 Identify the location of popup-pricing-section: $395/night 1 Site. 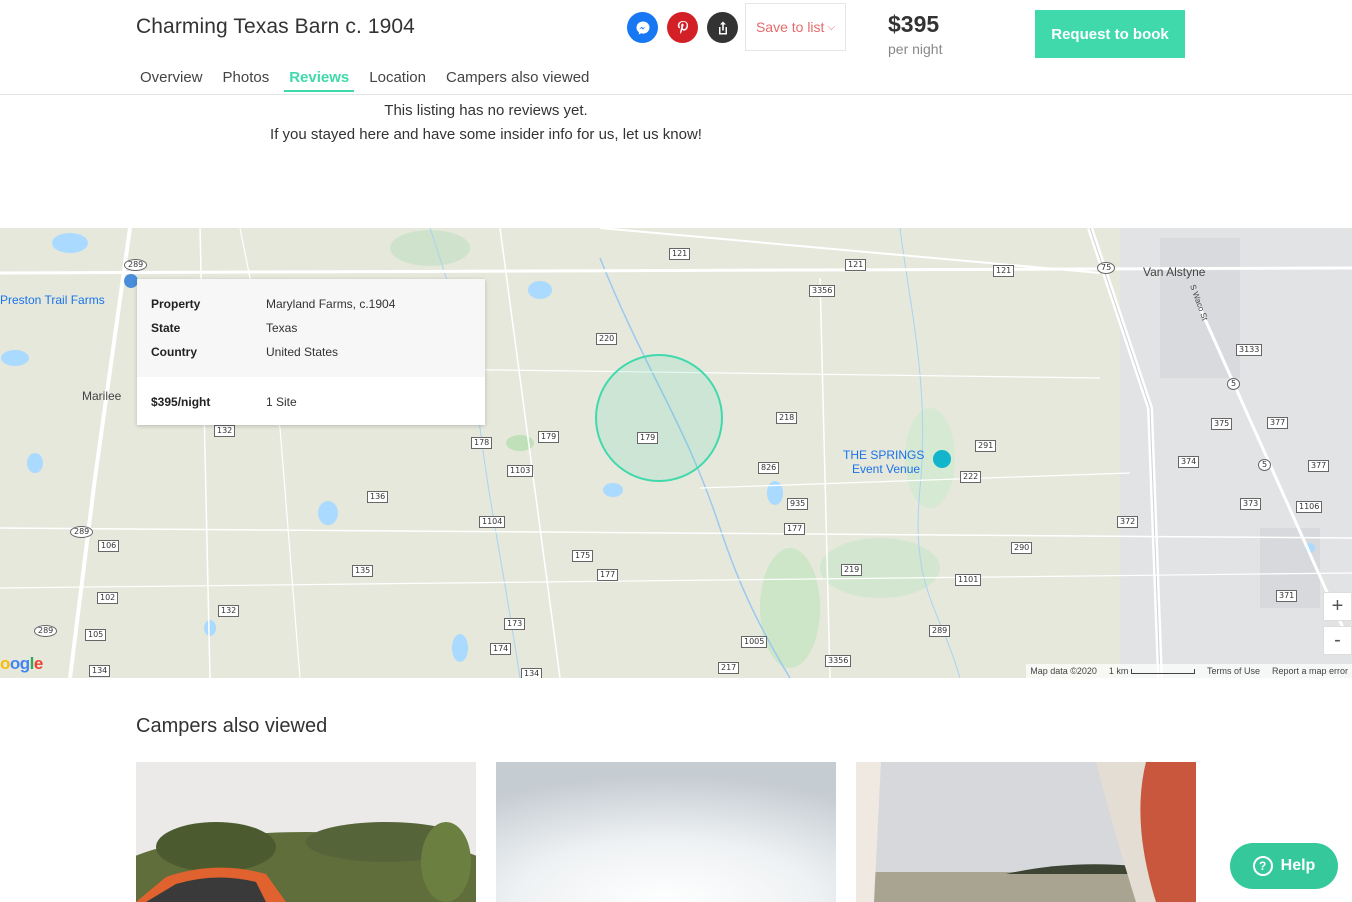
(311, 401).